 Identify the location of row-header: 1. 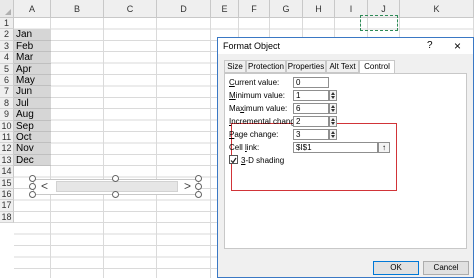
(7, 24).